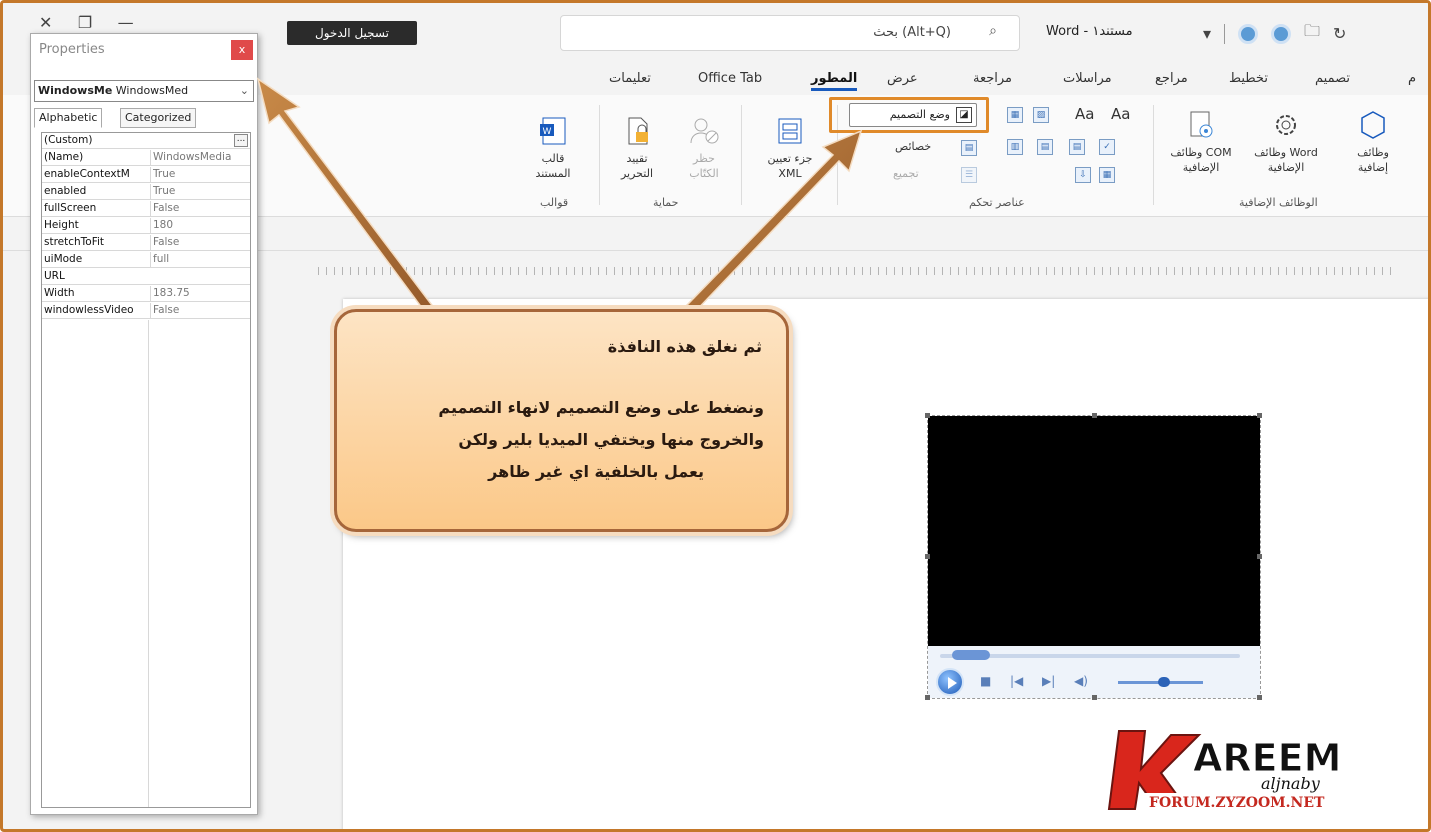 The width and height of the screenshot is (1431, 832). What do you see at coordinates (146, 192) in the screenshot?
I see `property-row: enabled True` at bounding box center [146, 192].